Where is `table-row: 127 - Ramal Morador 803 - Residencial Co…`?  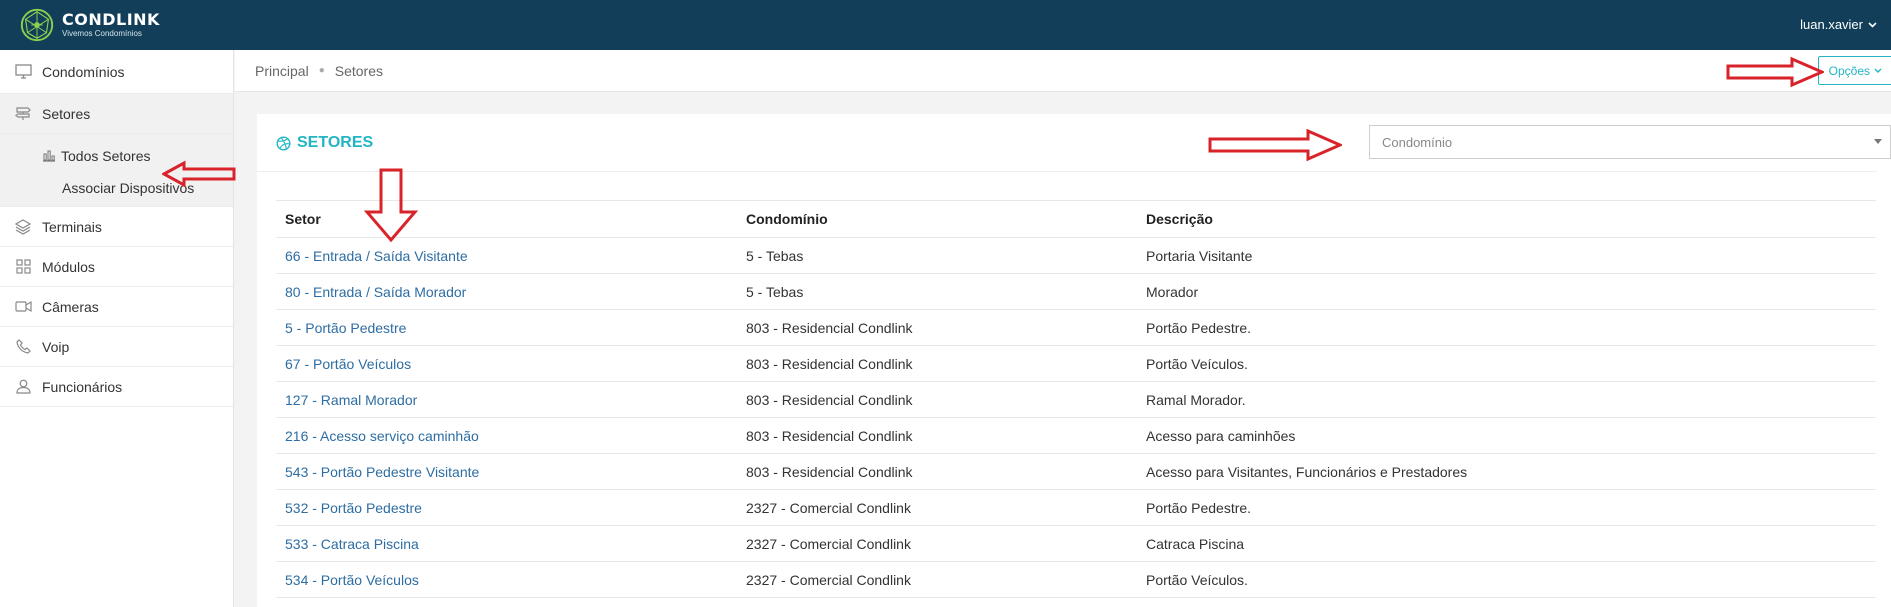 table-row: 127 - Ramal Morador 803 - Residencial Co… is located at coordinates (1076, 399).